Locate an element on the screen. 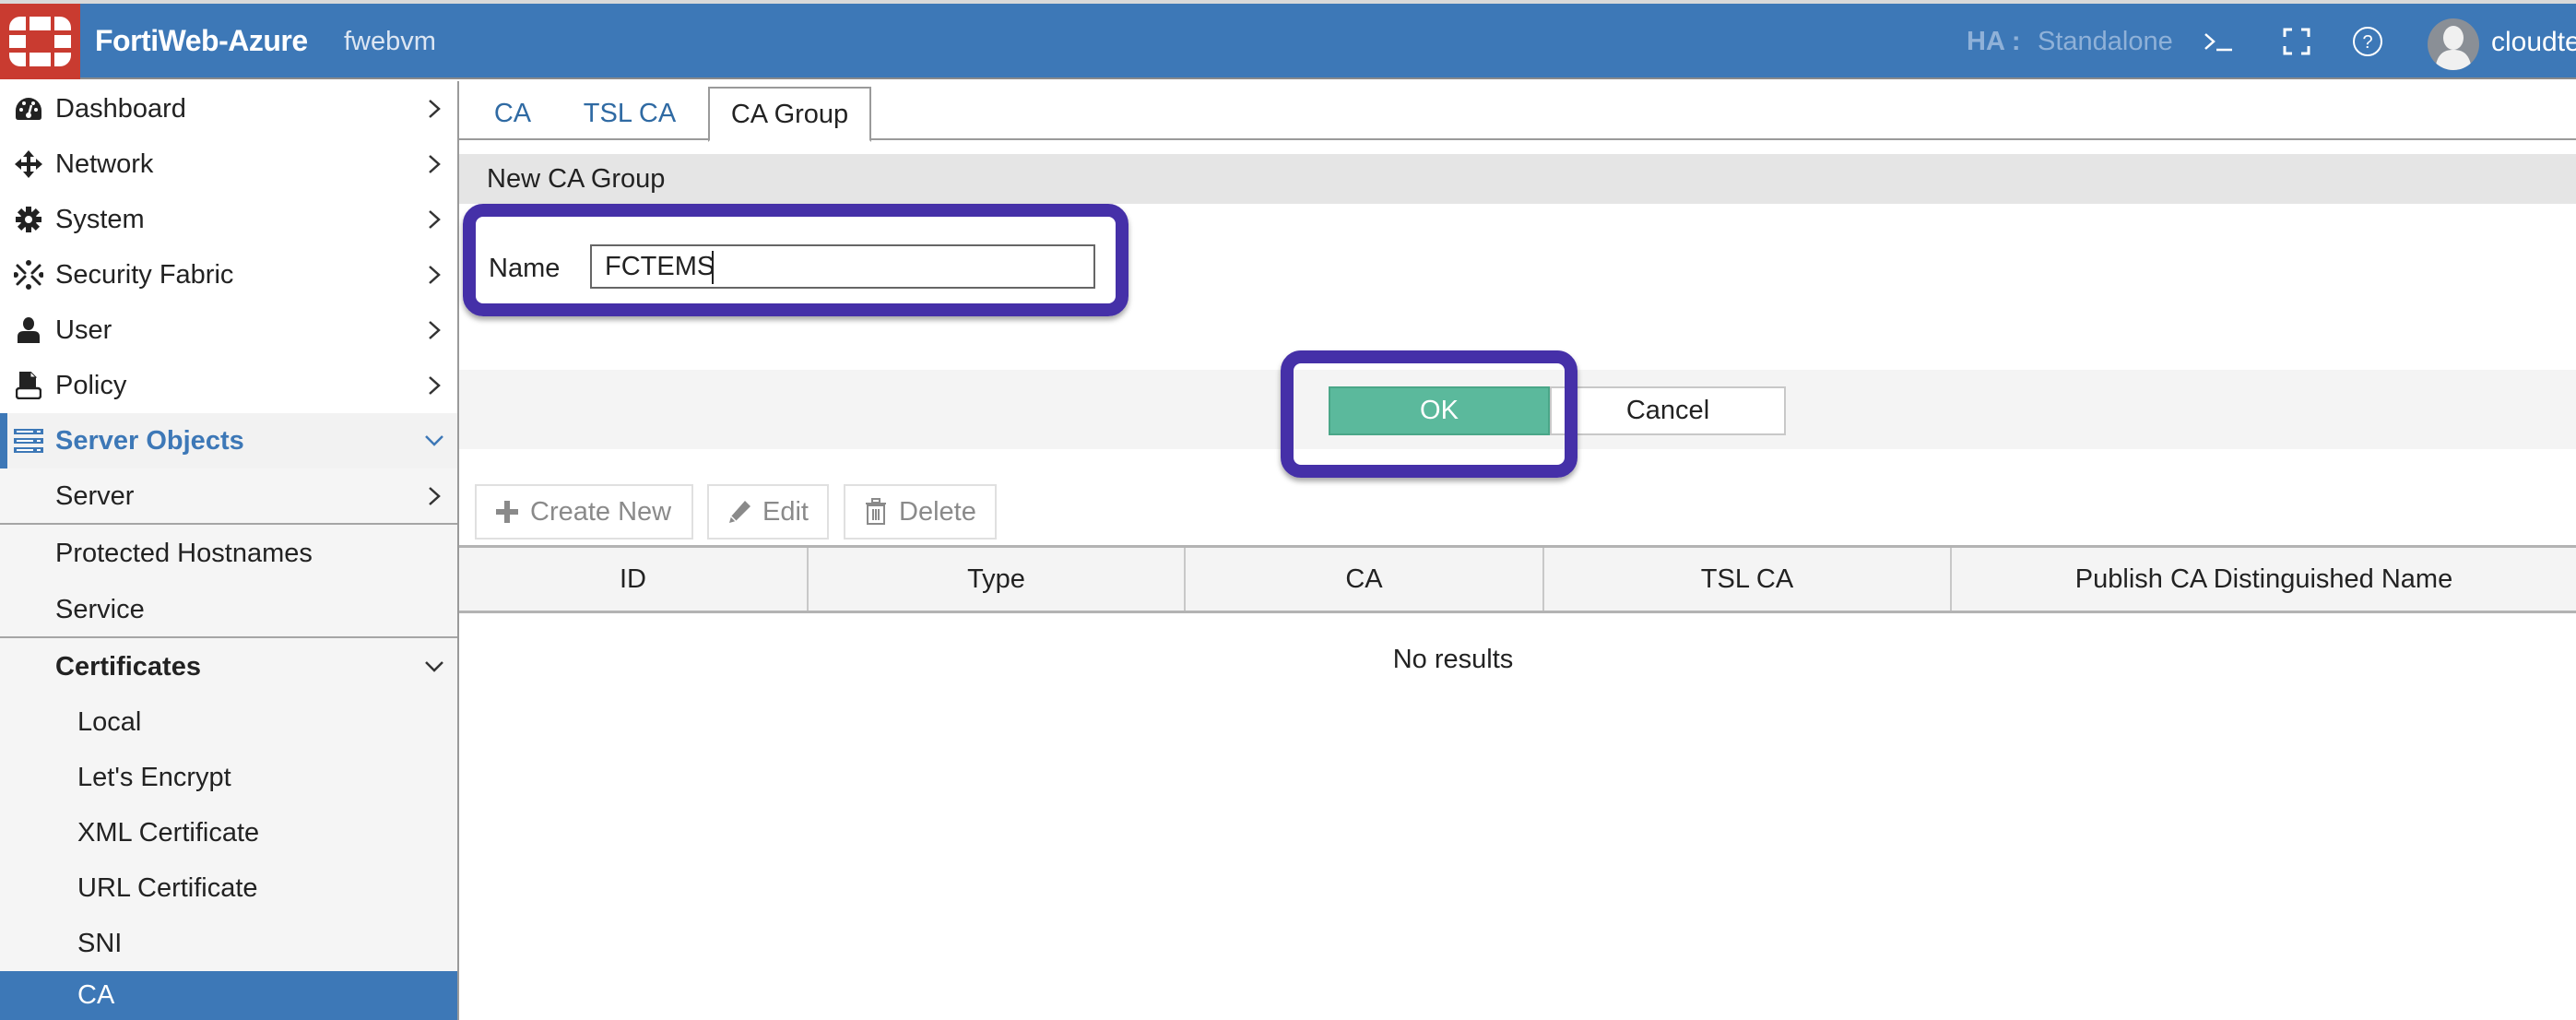 This screenshot has width=2576, height=1020. sidebar-item-label: SNI is located at coordinates (100, 943).